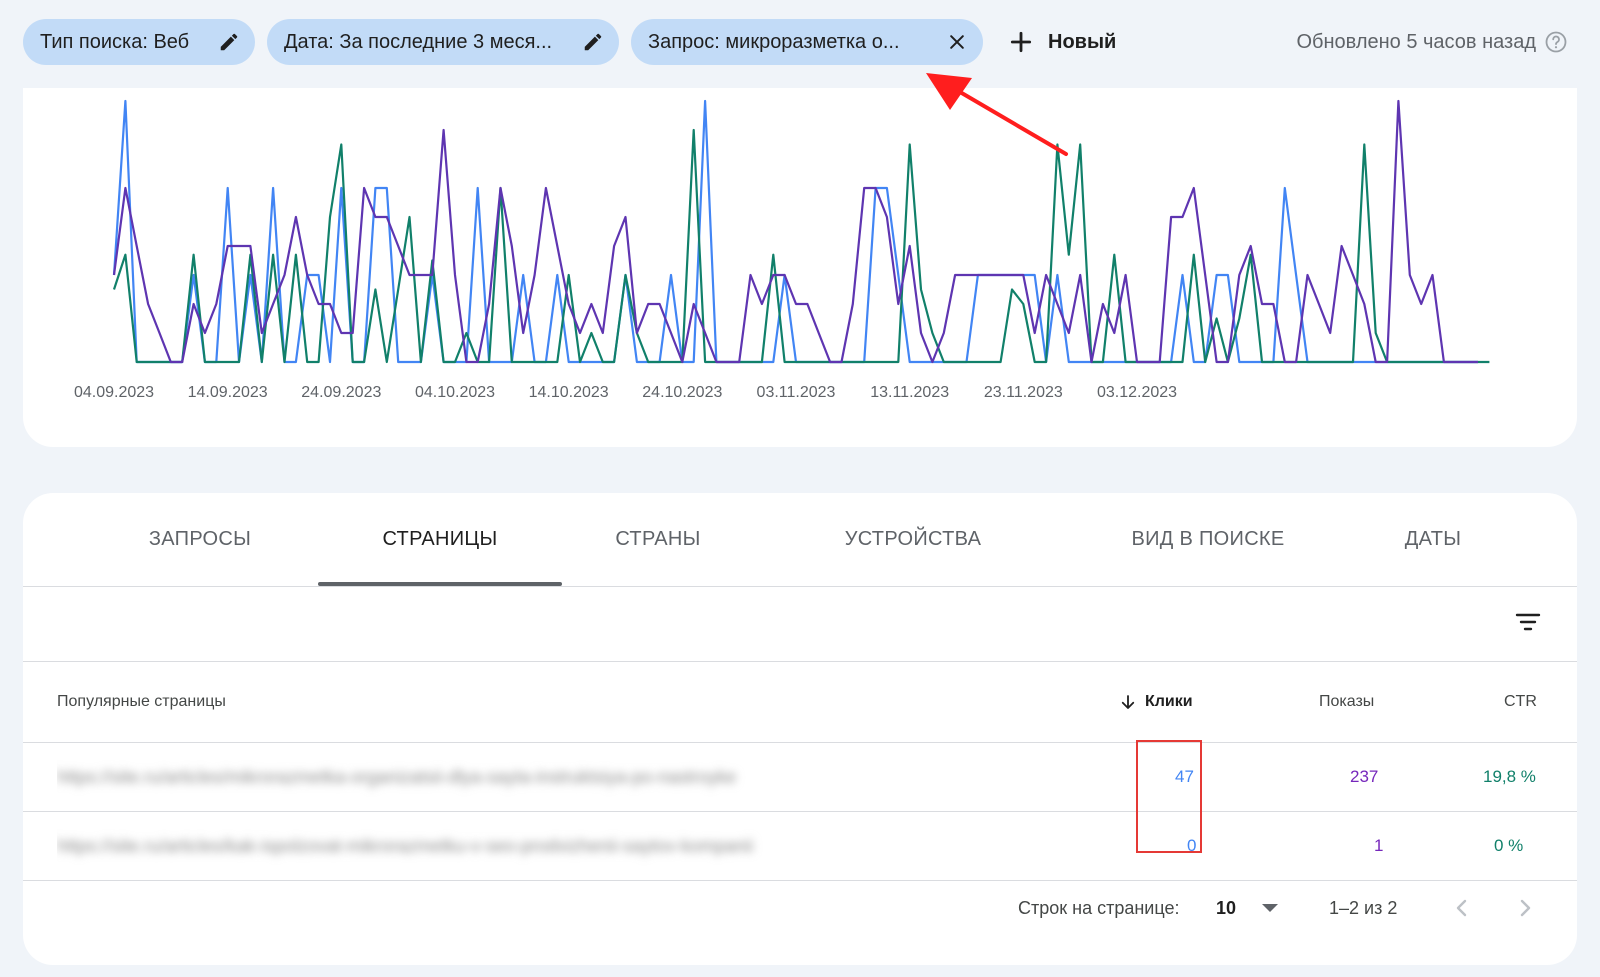 The height and width of the screenshot is (977, 1600). I want to click on help-icon, so click(1556, 42).